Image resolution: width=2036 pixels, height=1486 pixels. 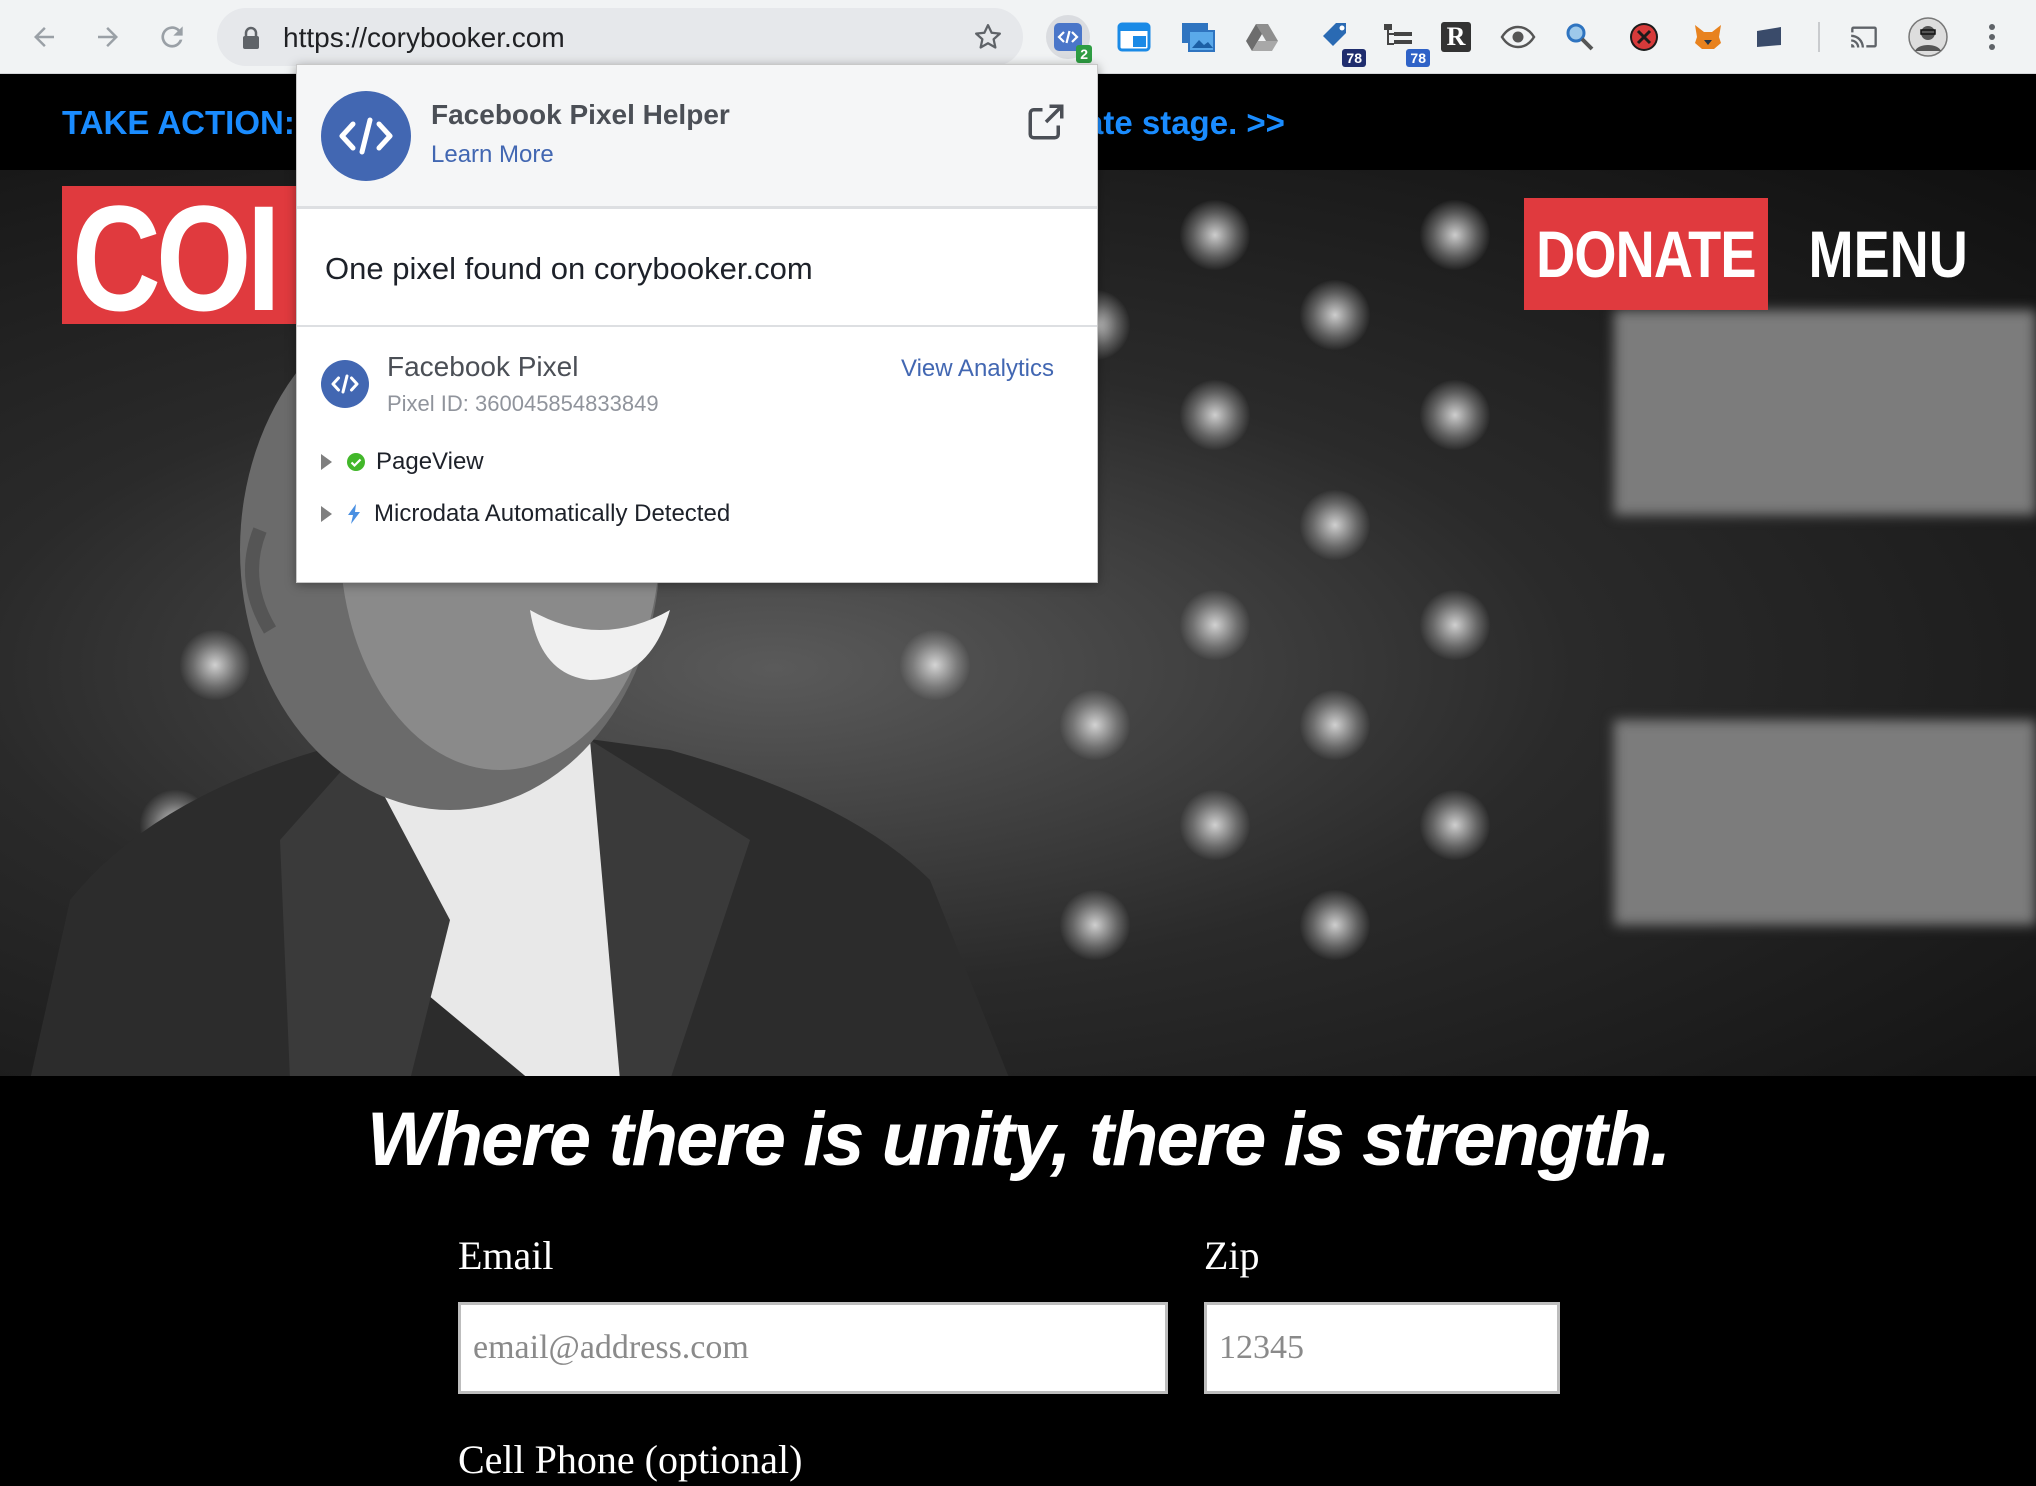 I want to click on eye-icon, so click(x=1518, y=37).